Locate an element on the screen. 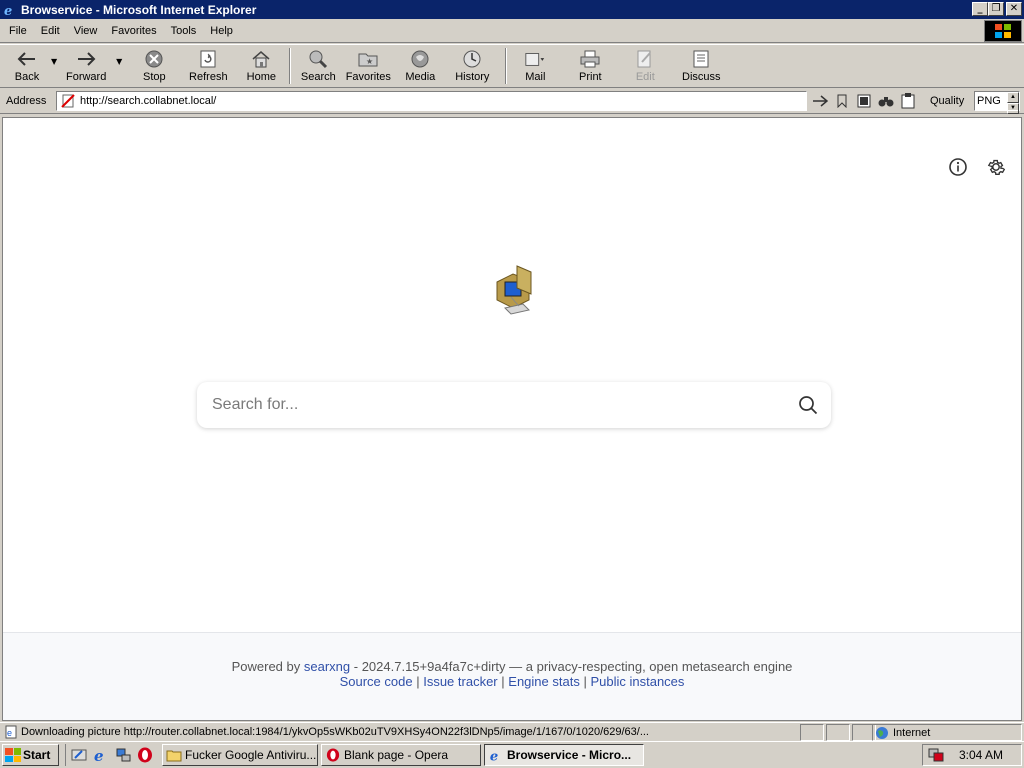  internet-globe-icon is located at coordinates (882, 733).